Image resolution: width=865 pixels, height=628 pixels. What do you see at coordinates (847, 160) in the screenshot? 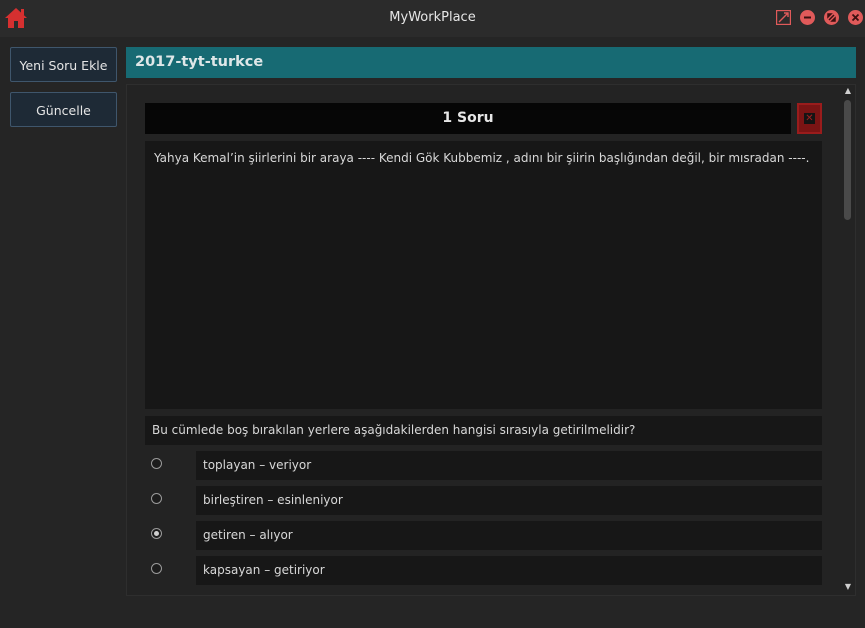
I see `scroll-thumb` at bounding box center [847, 160].